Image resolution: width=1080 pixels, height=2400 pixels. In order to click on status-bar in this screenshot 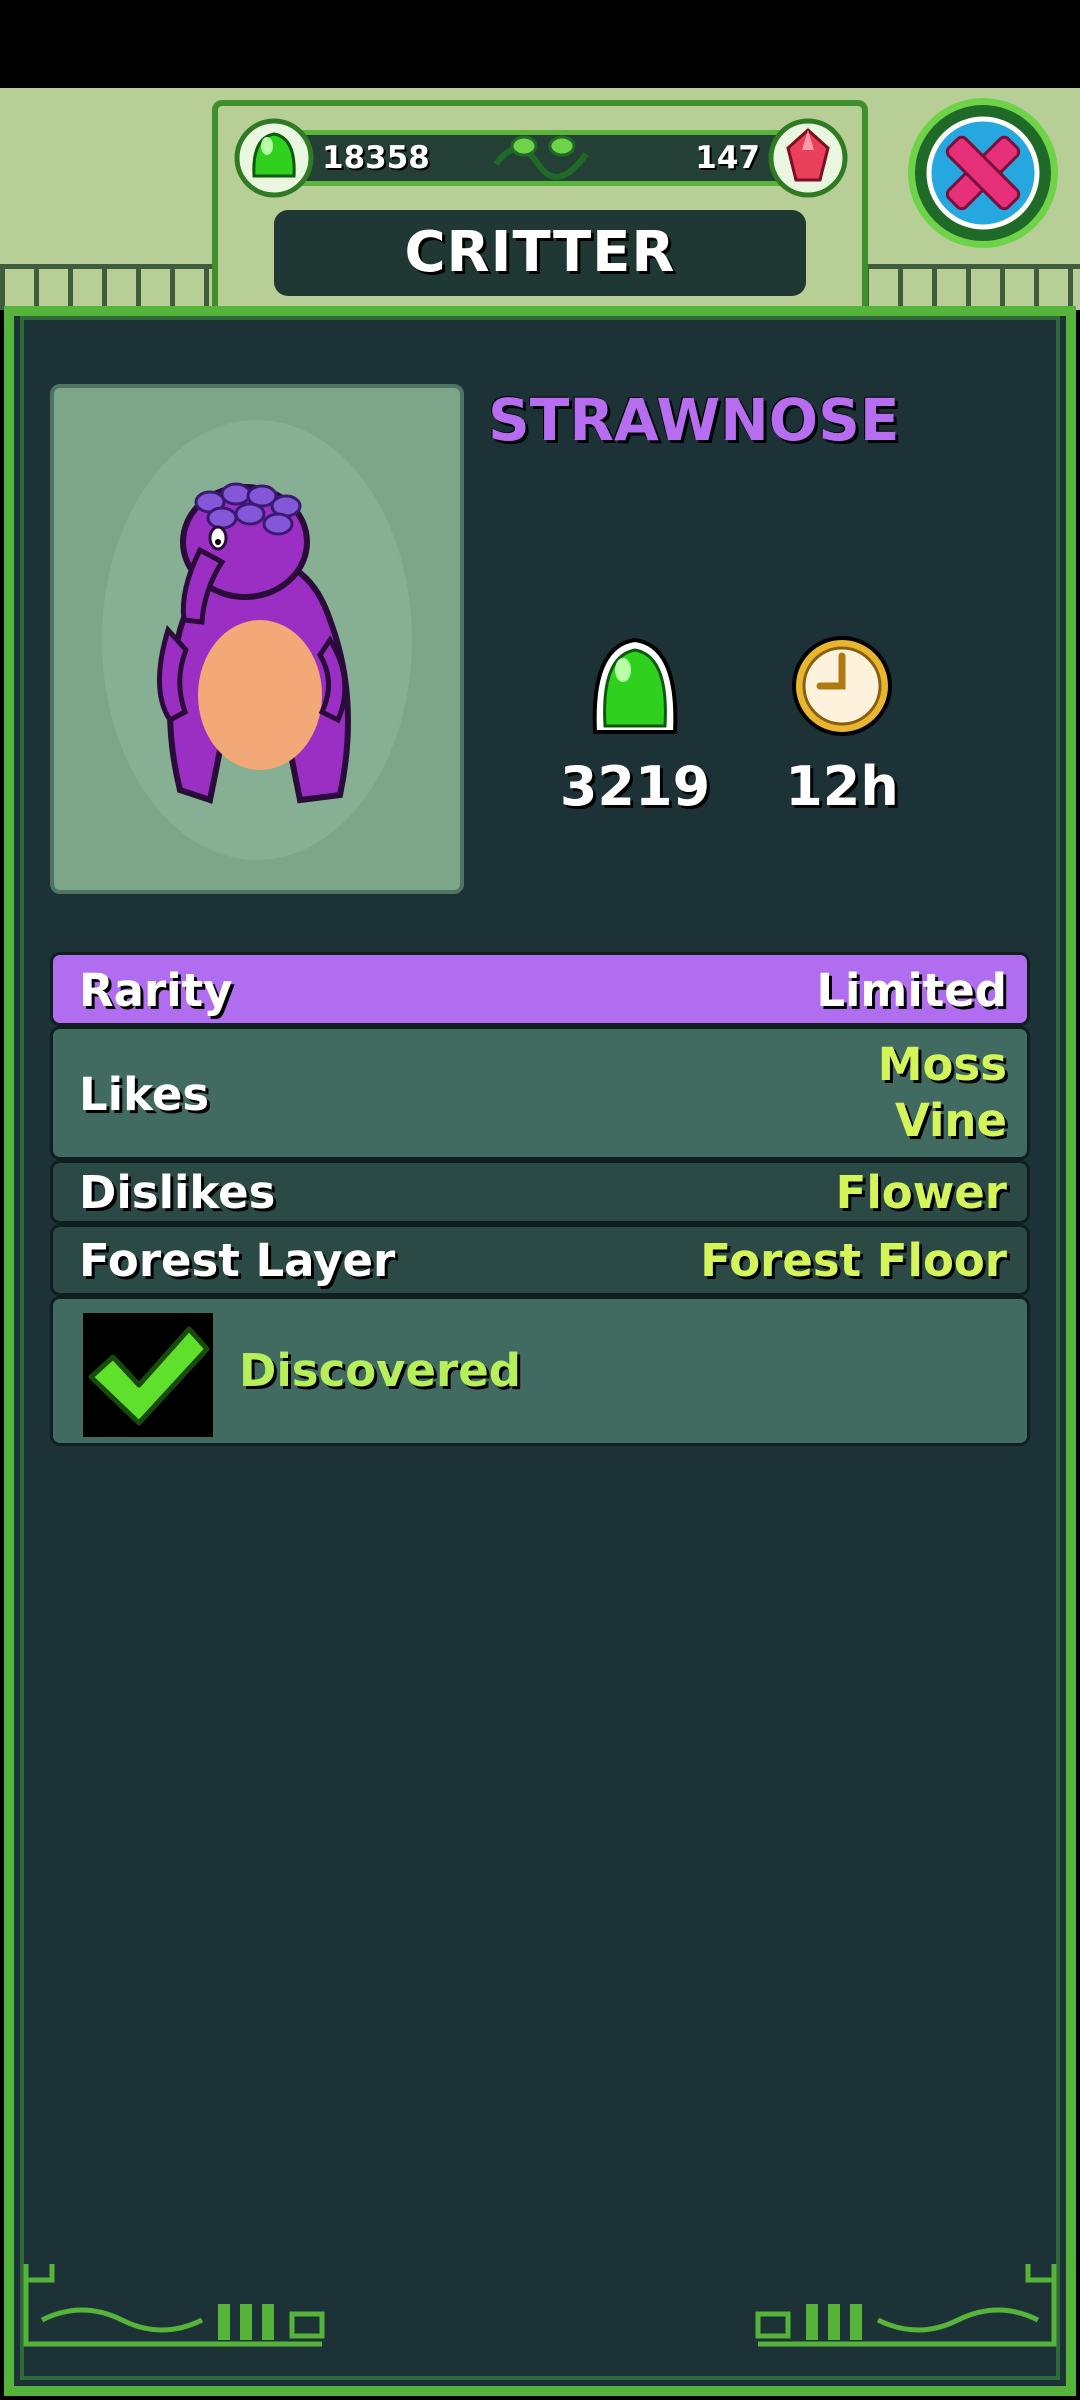, I will do `click(540, 44)`.